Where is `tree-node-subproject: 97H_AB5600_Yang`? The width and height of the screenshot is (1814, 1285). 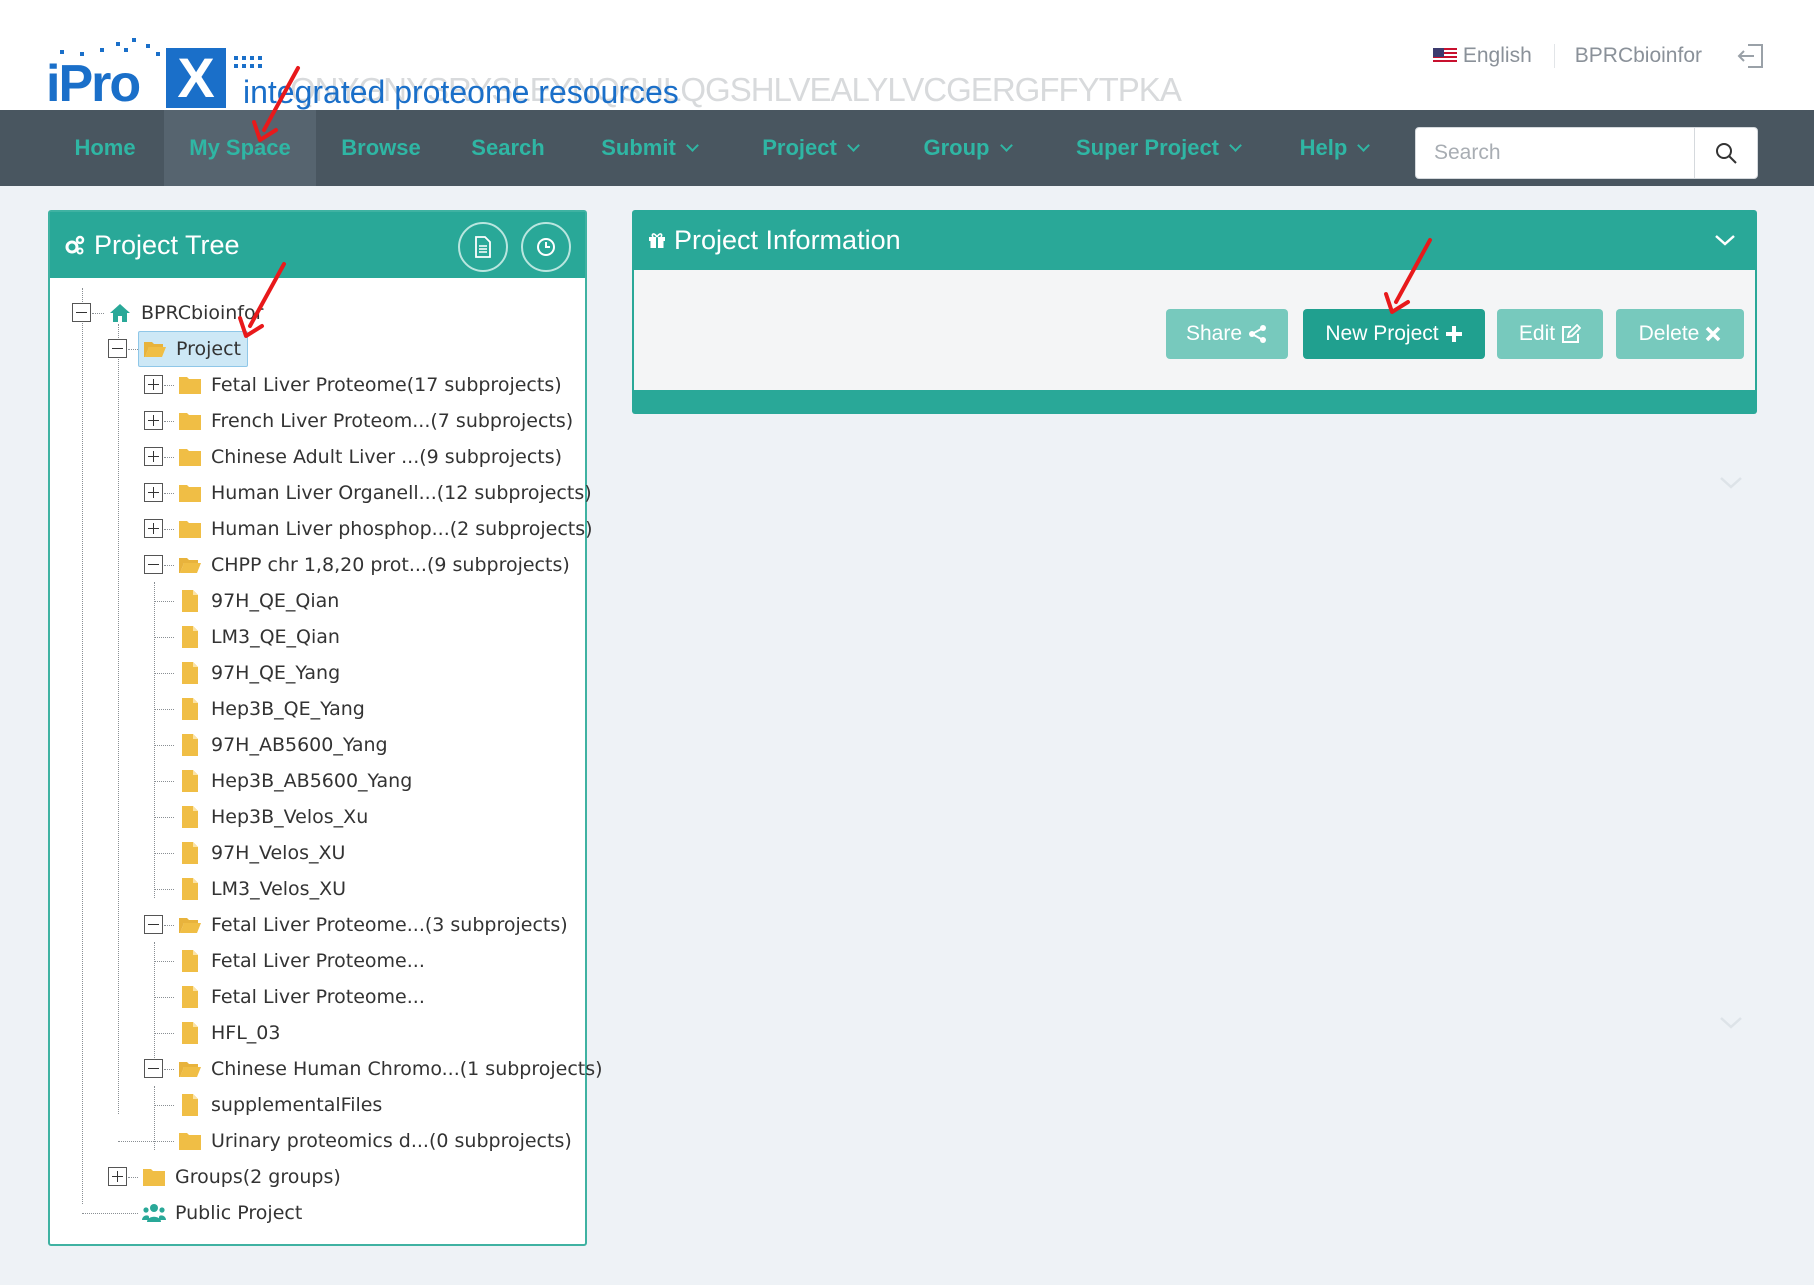
tree-node-subproject: 97H_AB5600_Yang is located at coordinates (283, 745).